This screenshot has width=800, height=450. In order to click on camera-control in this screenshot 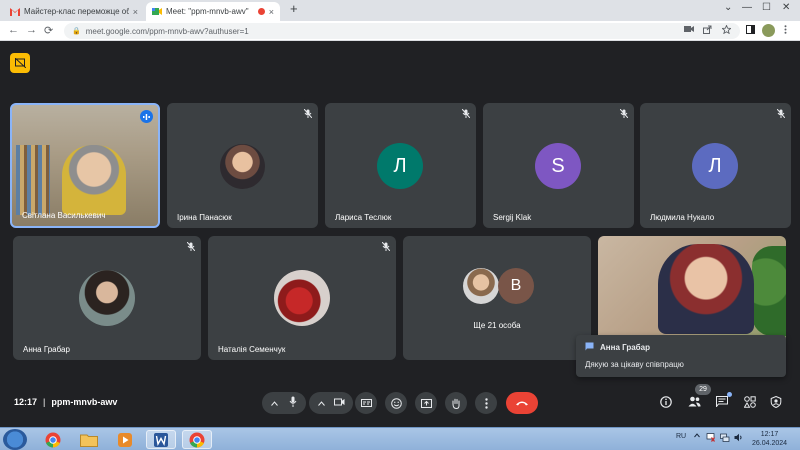, I will do `click(331, 403)`.